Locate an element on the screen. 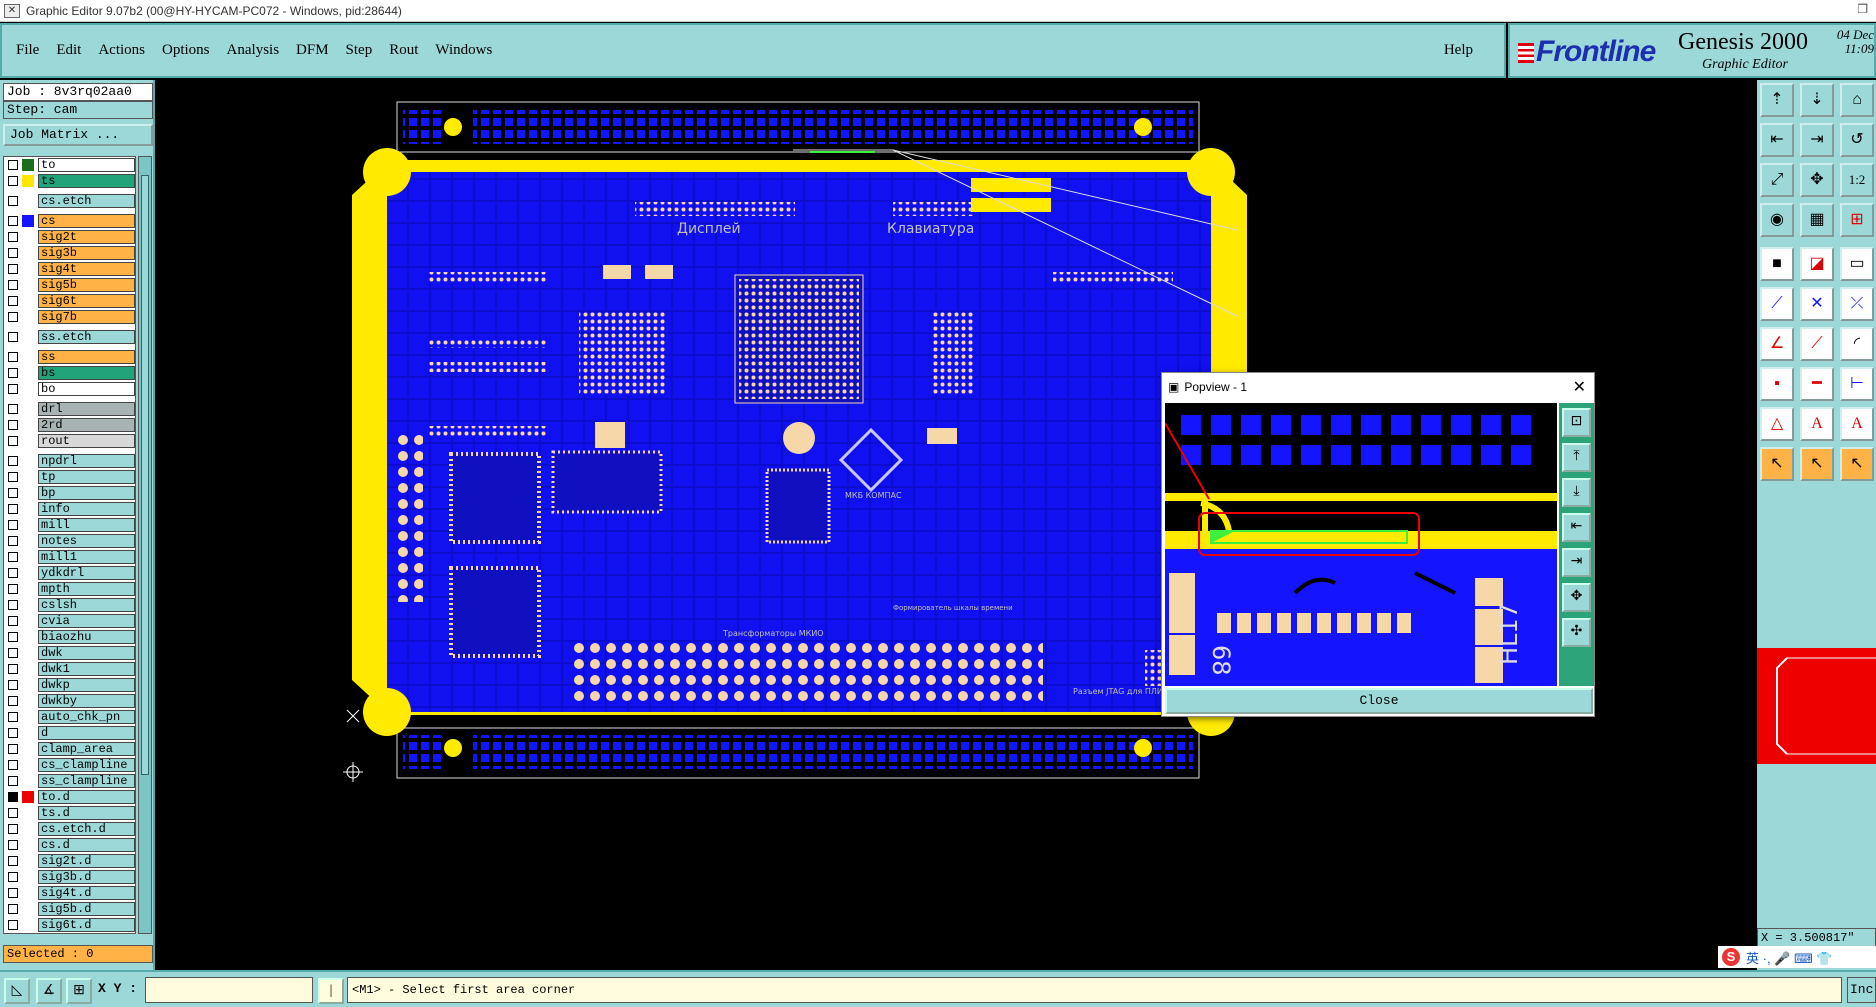 The height and width of the screenshot is (1007, 1876). layer-row: dwk1 is located at coordinates (69, 669).